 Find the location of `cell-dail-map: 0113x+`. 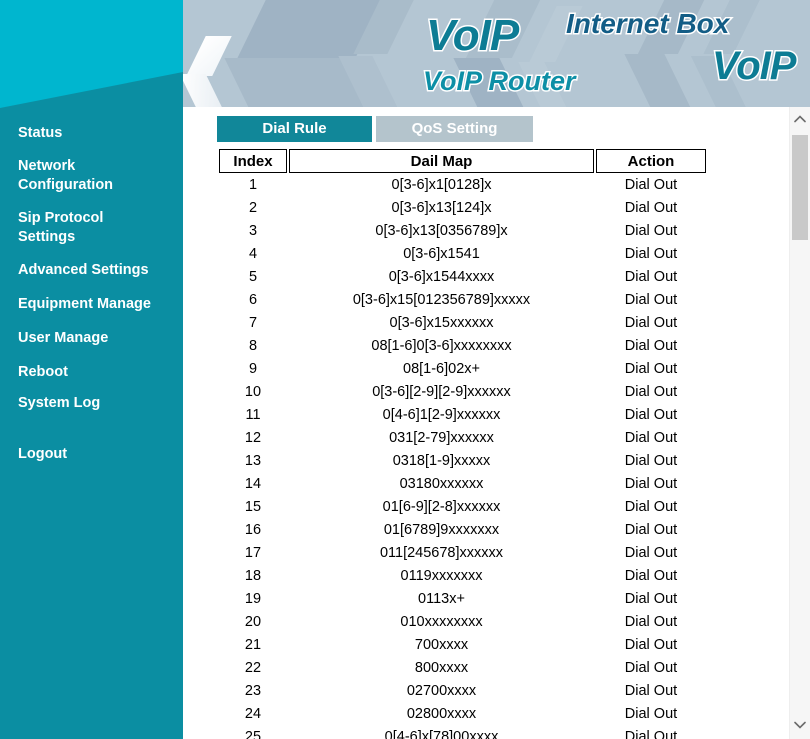

cell-dail-map: 0113x+ is located at coordinates (441, 598).